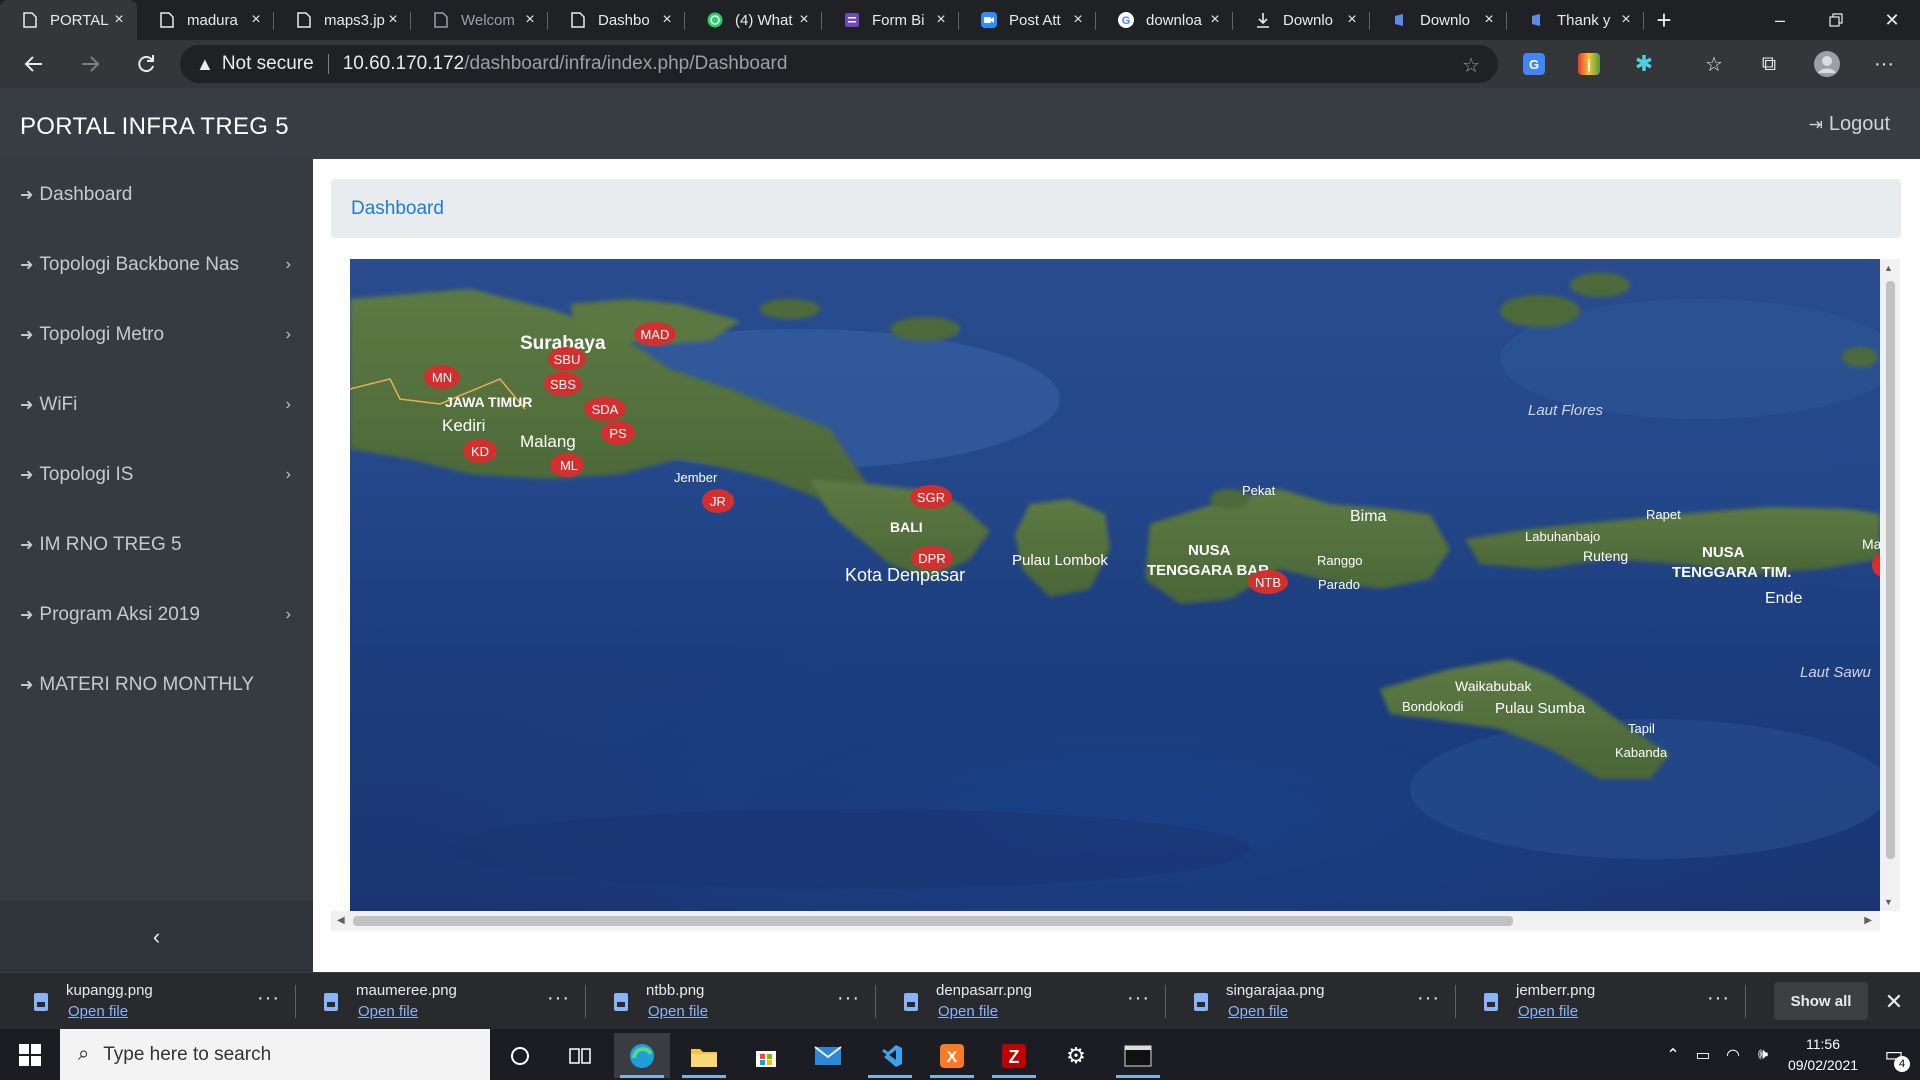  I want to click on marker-dpr: DPR, so click(932, 558).